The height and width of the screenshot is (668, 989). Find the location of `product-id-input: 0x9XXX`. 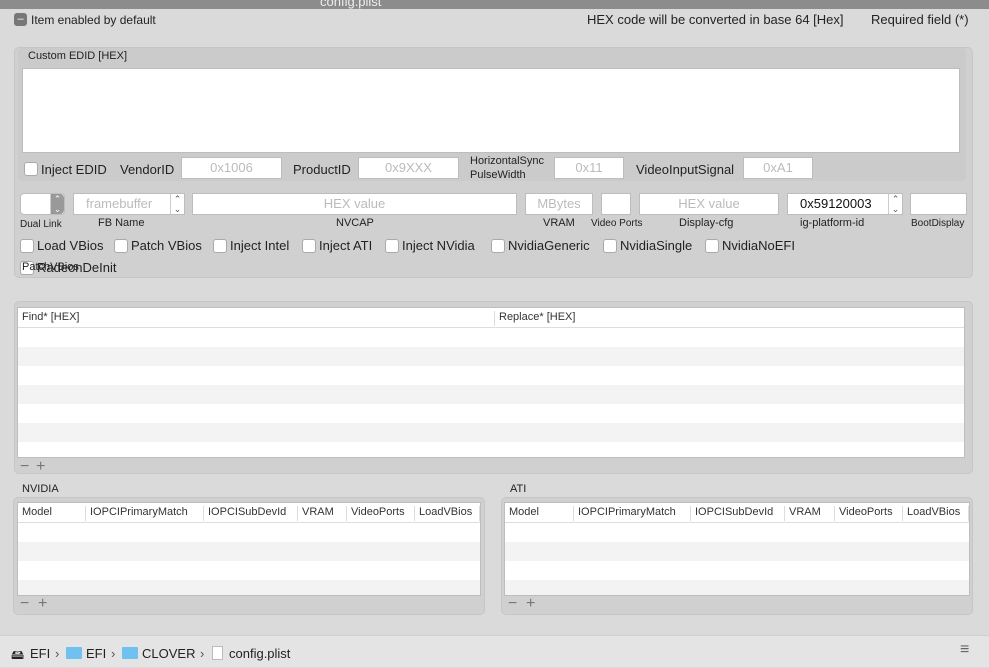

product-id-input: 0x9XXX is located at coordinates (408, 168).